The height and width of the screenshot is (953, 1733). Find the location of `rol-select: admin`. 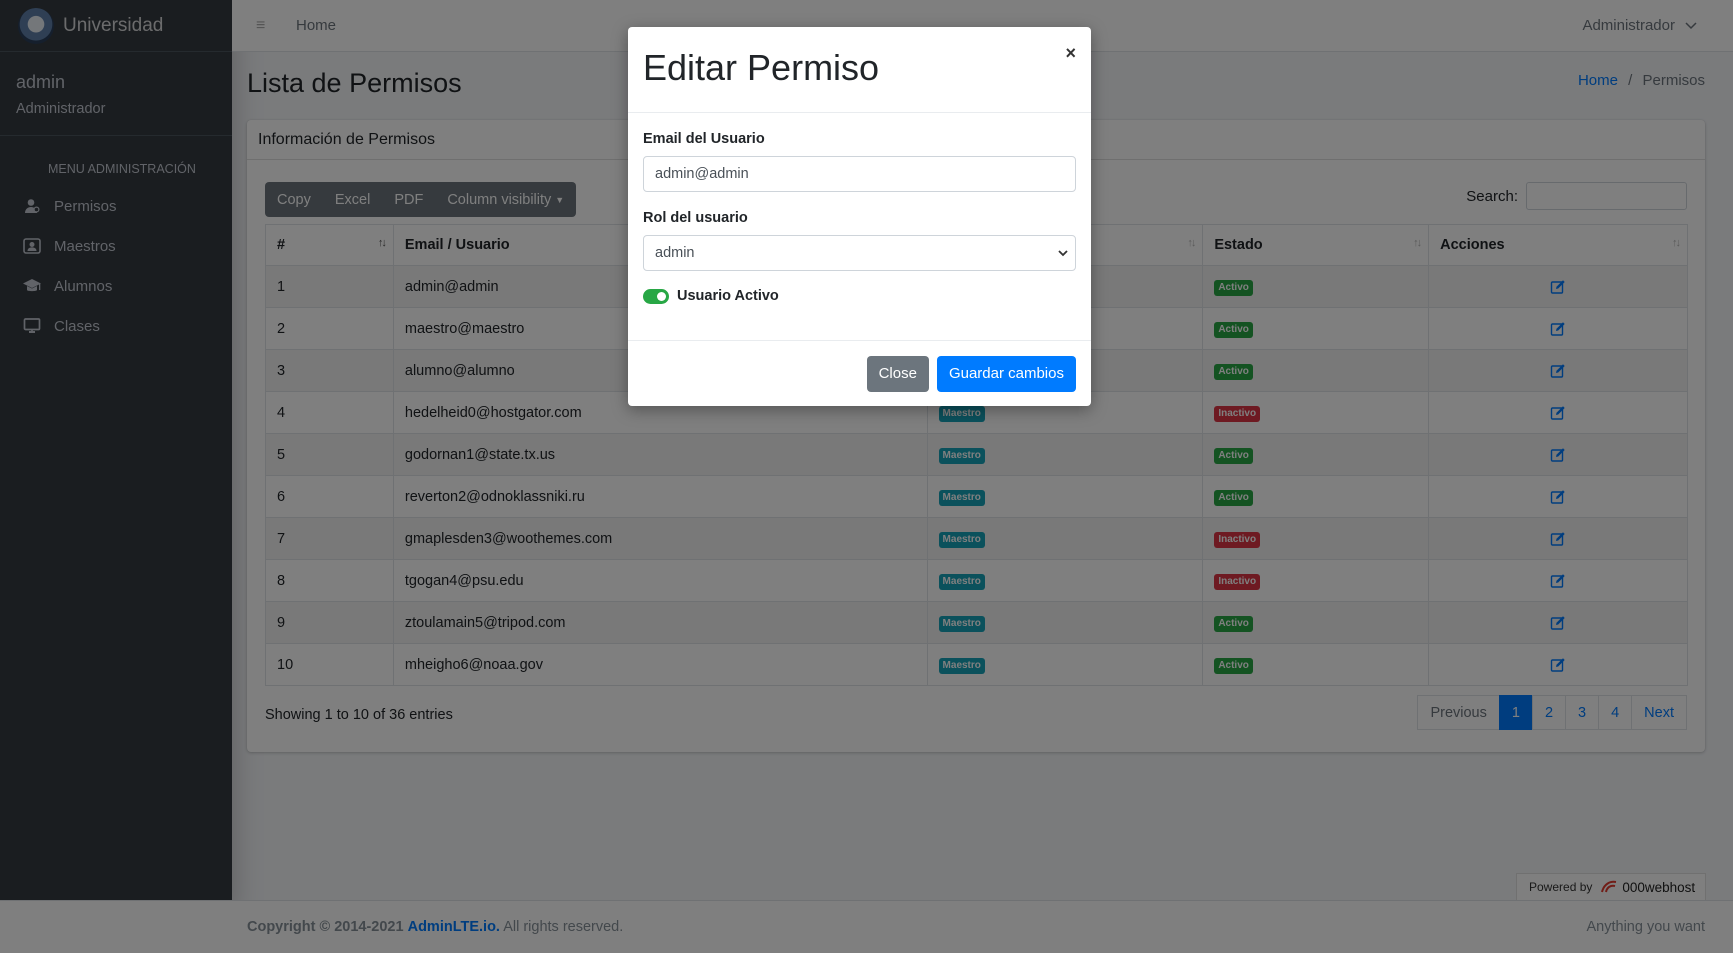

rol-select: admin is located at coordinates (859, 253).